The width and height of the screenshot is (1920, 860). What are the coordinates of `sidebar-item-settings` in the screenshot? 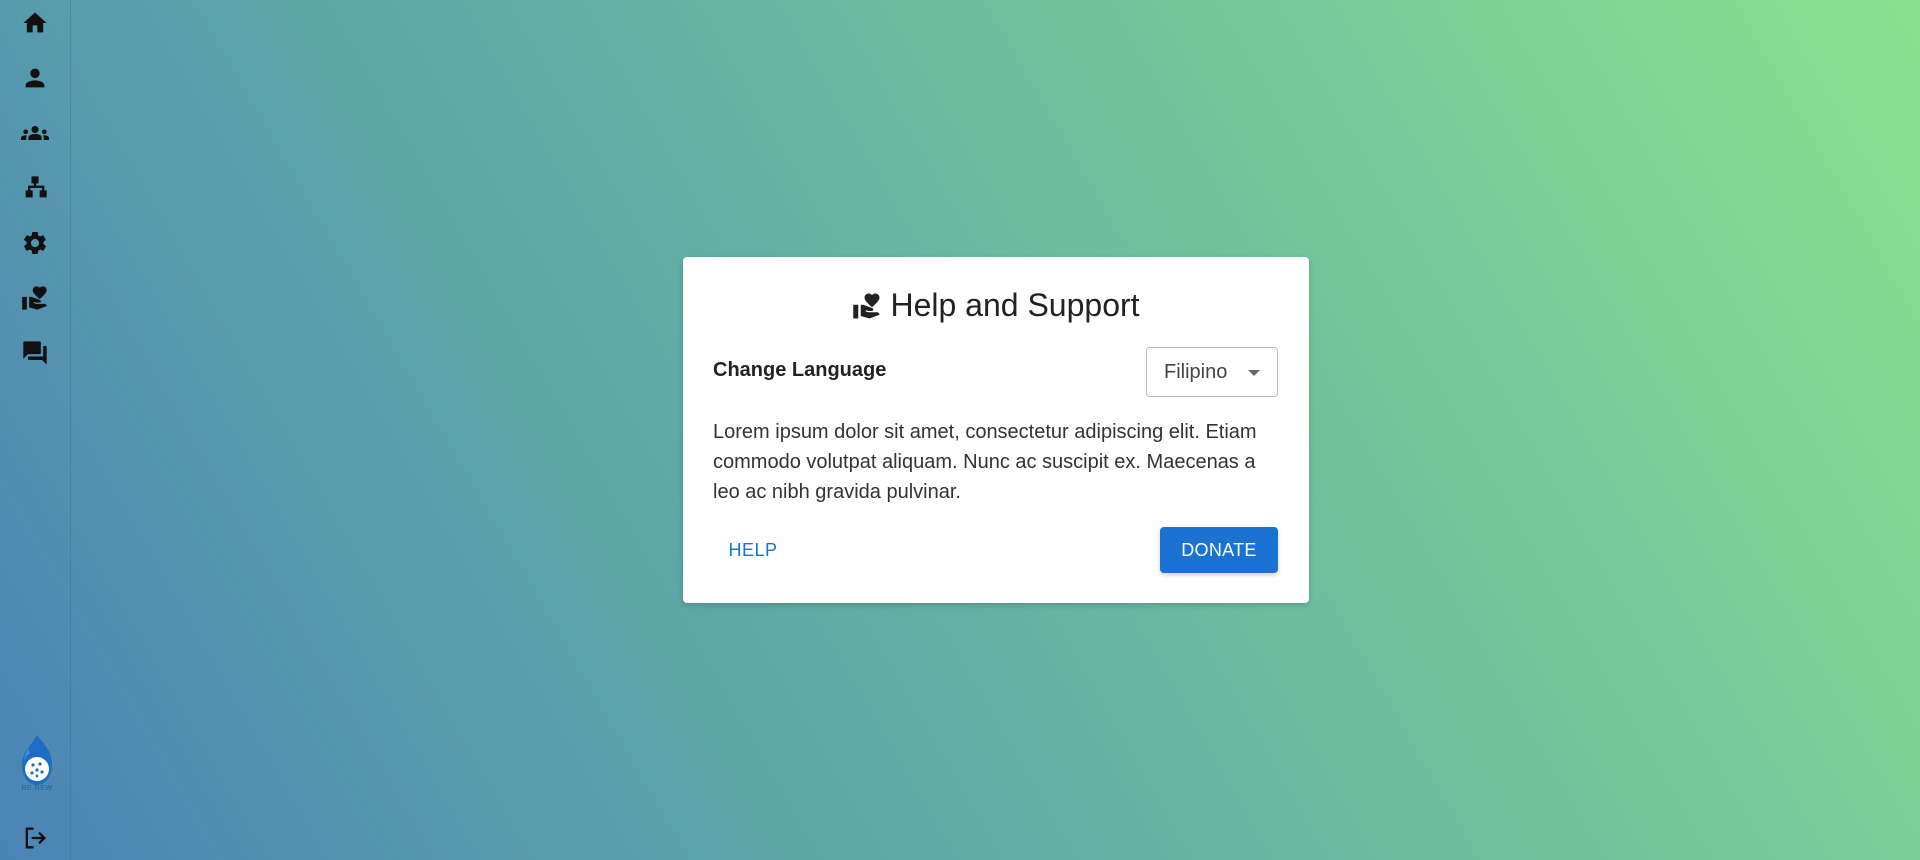 It's located at (35, 243).